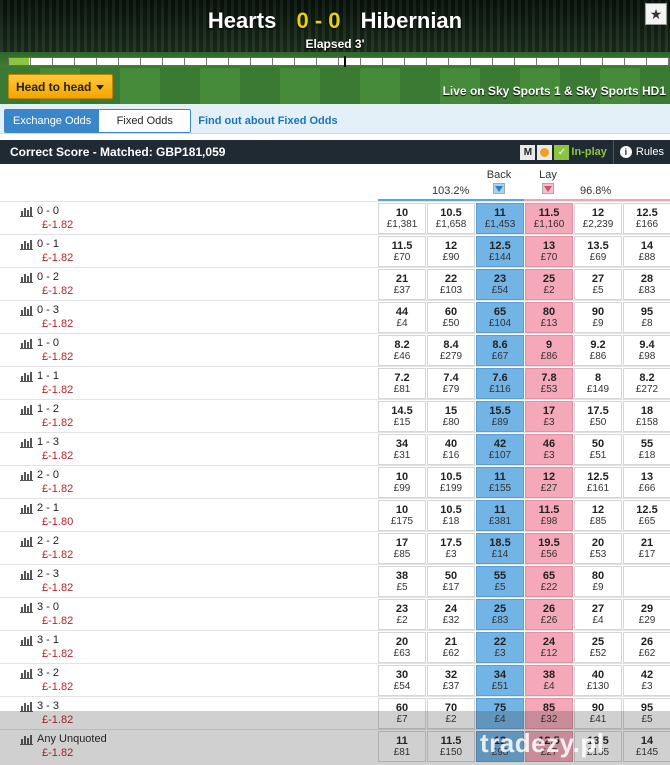  Describe the element at coordinates (598, 317) in the screenshot. I see `odds-cell-lay-2: 90 £9` at that location.